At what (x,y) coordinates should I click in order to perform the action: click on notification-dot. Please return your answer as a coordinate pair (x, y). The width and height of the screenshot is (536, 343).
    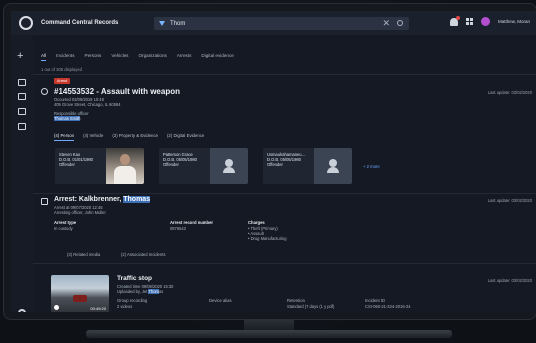
    Looking at the image, I should click on (457, 17).